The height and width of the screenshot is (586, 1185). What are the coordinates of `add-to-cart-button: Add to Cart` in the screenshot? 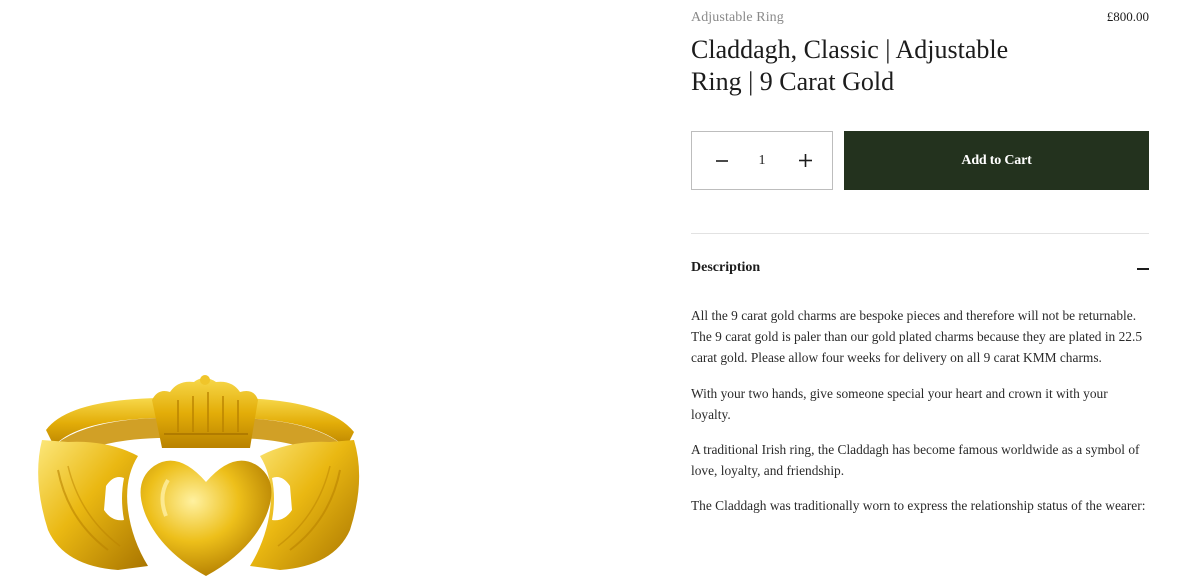 It's located at (996, 160).